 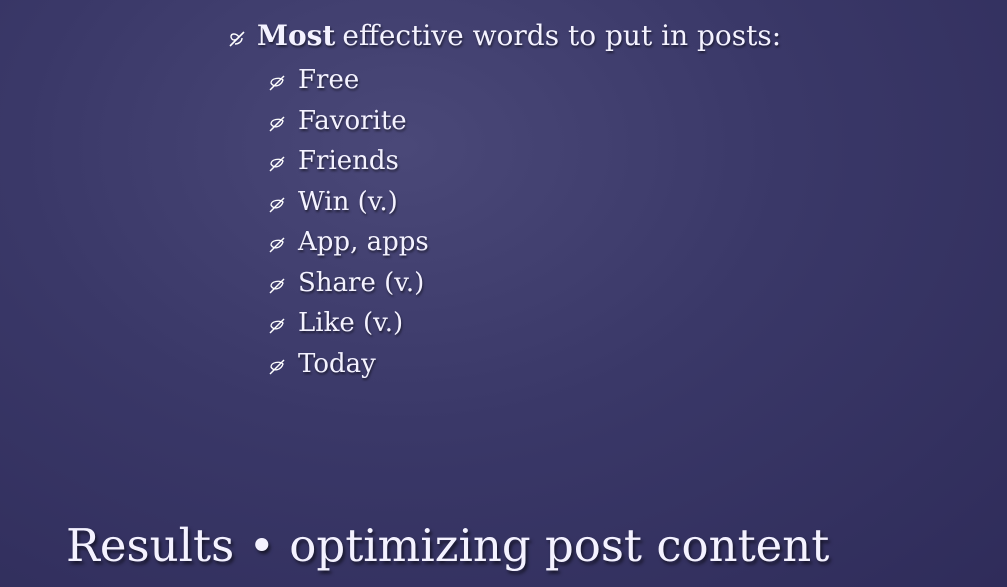 I want to click on slide-title: Results • optimizing post content, so click(x=448, y=545).